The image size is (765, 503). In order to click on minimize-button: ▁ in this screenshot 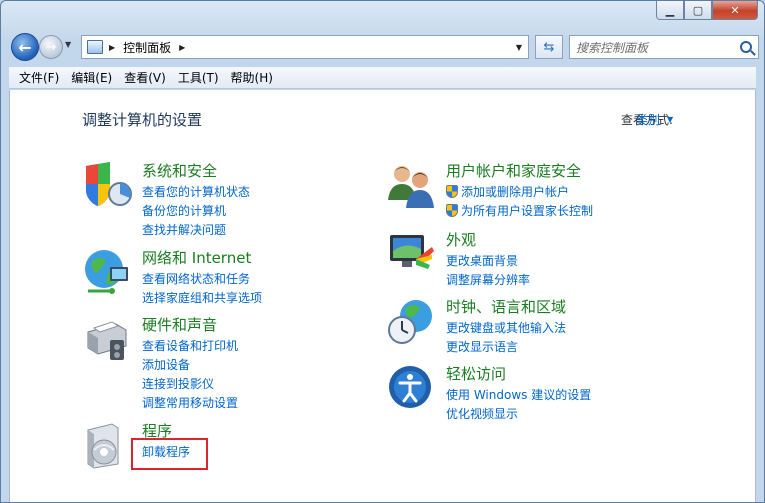, I will do `click(670, 10)`.